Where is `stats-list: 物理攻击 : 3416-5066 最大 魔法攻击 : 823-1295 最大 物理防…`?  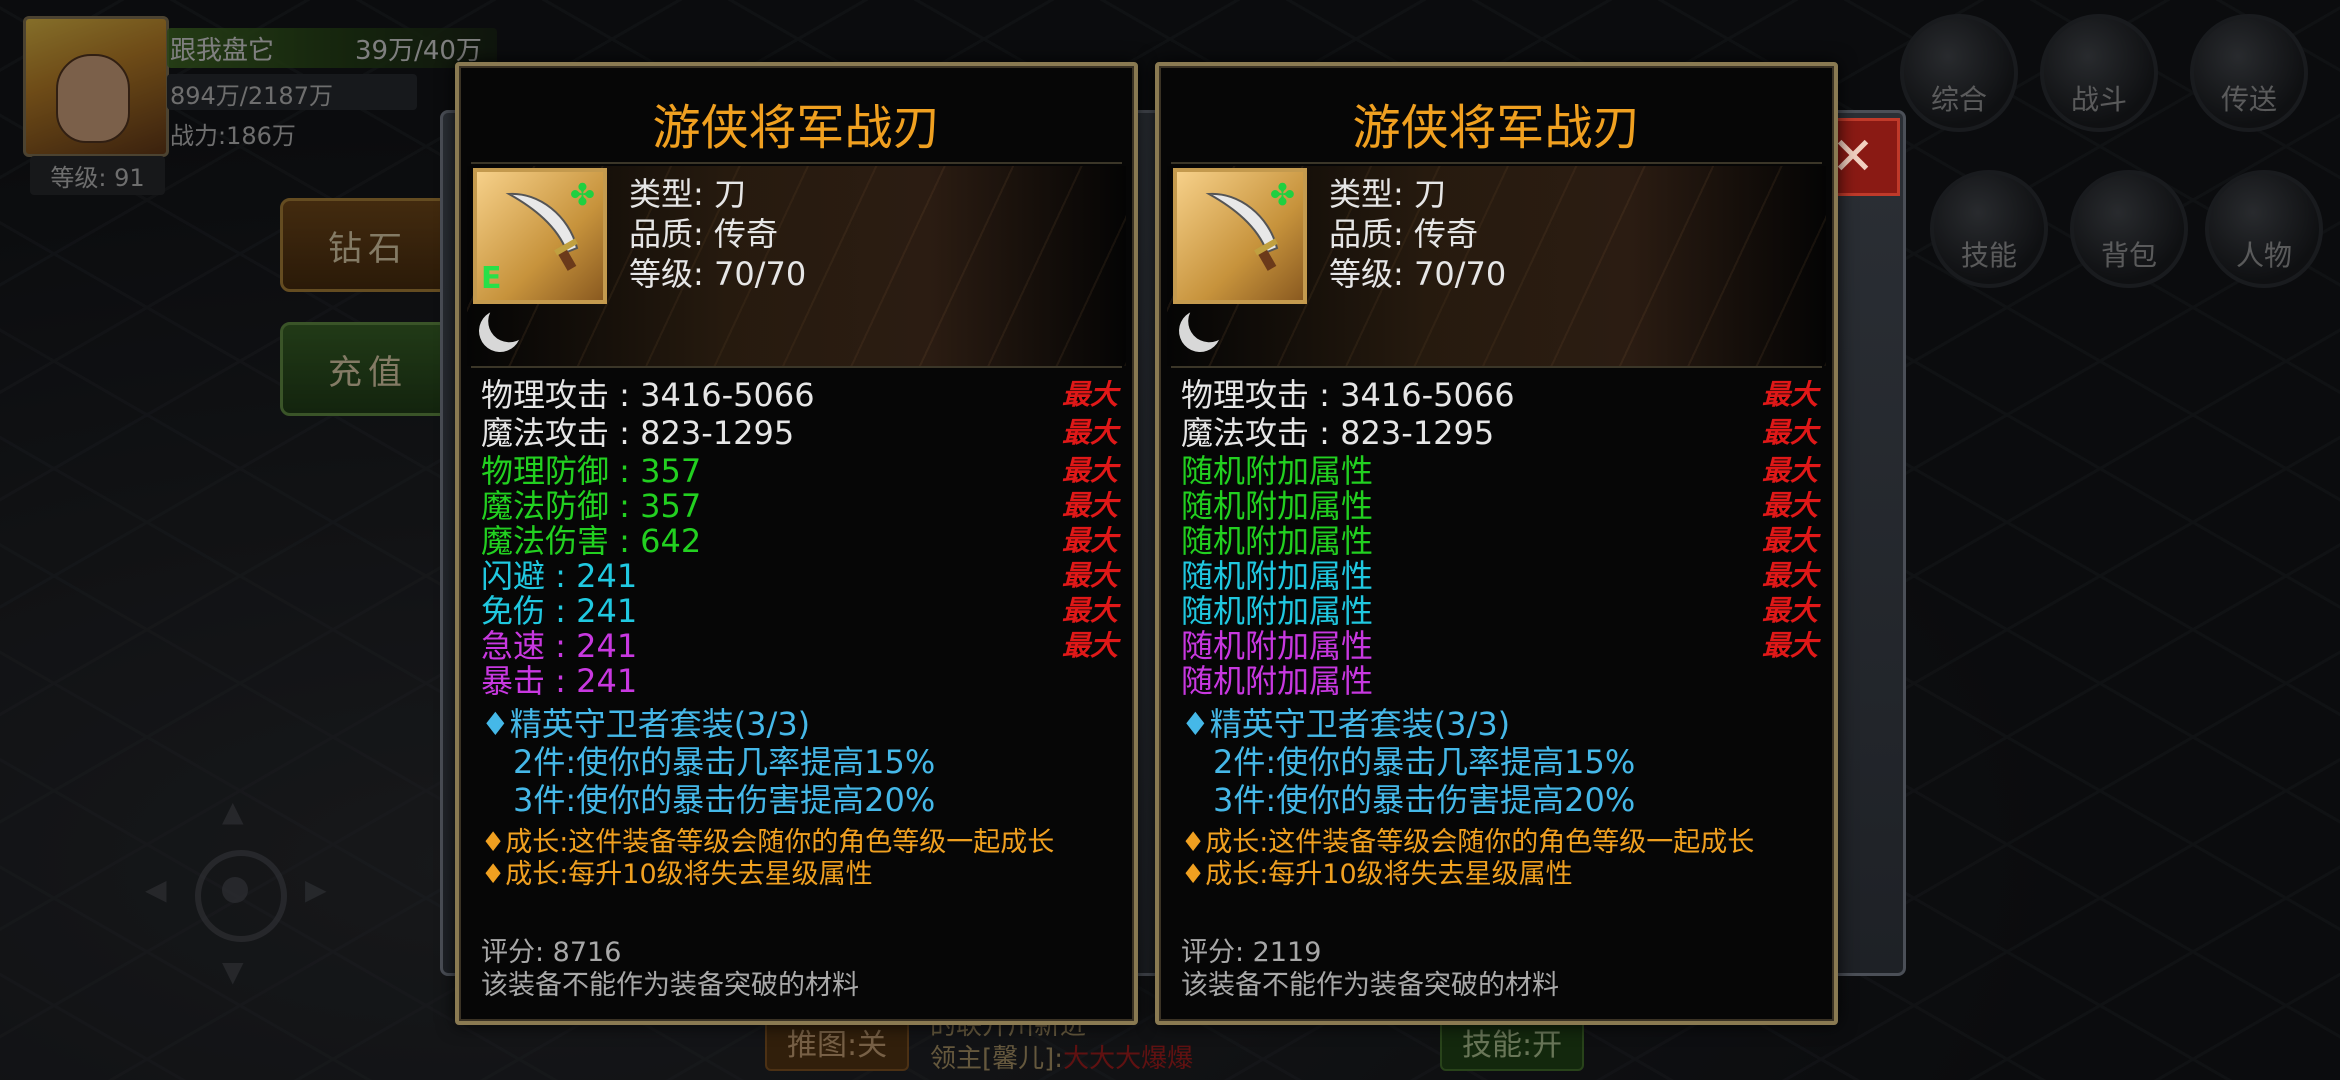
stats-list: 物理攻击 : 3416-5066 最大 魔法攻击 : 823-1295 最大 物理防… is located at coordinates (799, 633).